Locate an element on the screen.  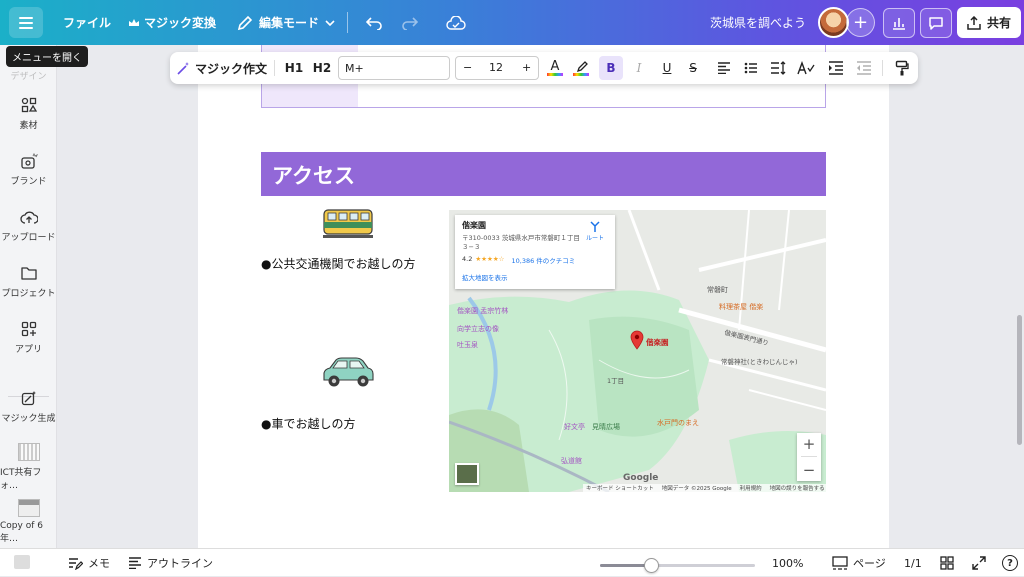
fullscreen-icon is located at coordinates (979, 563).